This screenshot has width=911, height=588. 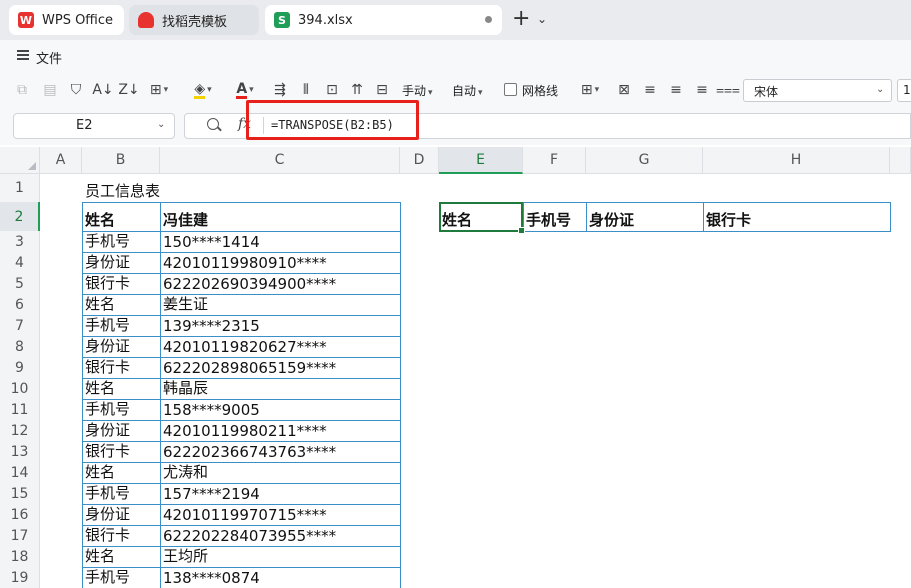 What do you see at coordinates (20, 472) in the screenshot?
I see `row-header-14: 14` at bounding box center [20, 472].